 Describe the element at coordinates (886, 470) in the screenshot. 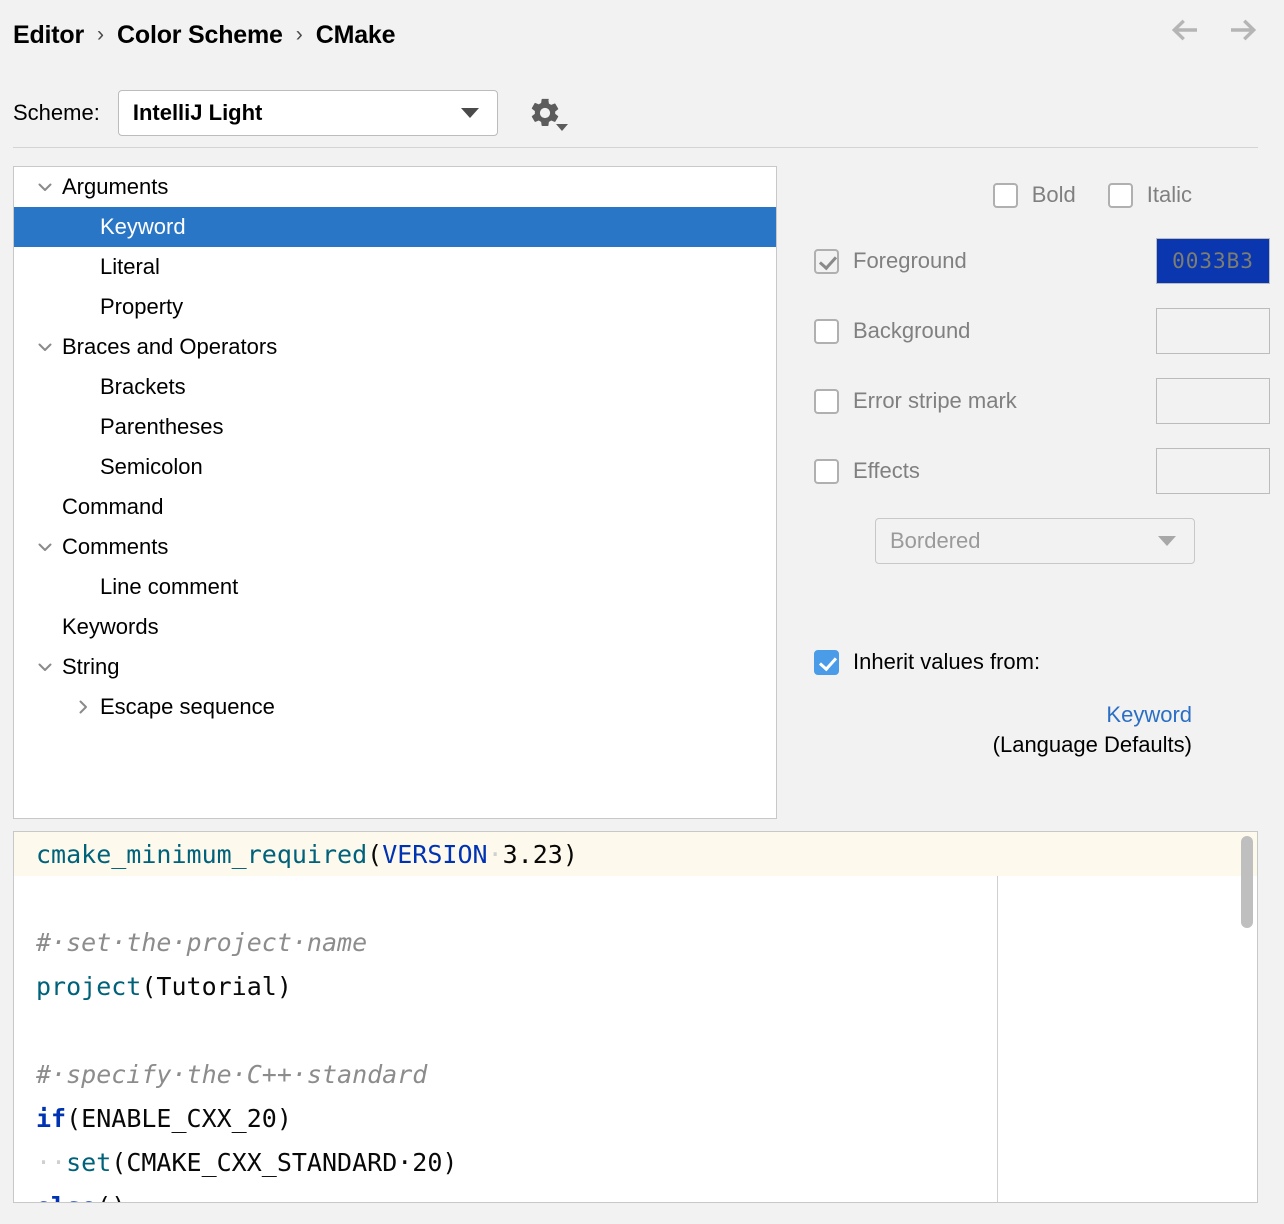

I see `effects-label: Effects` at that location.